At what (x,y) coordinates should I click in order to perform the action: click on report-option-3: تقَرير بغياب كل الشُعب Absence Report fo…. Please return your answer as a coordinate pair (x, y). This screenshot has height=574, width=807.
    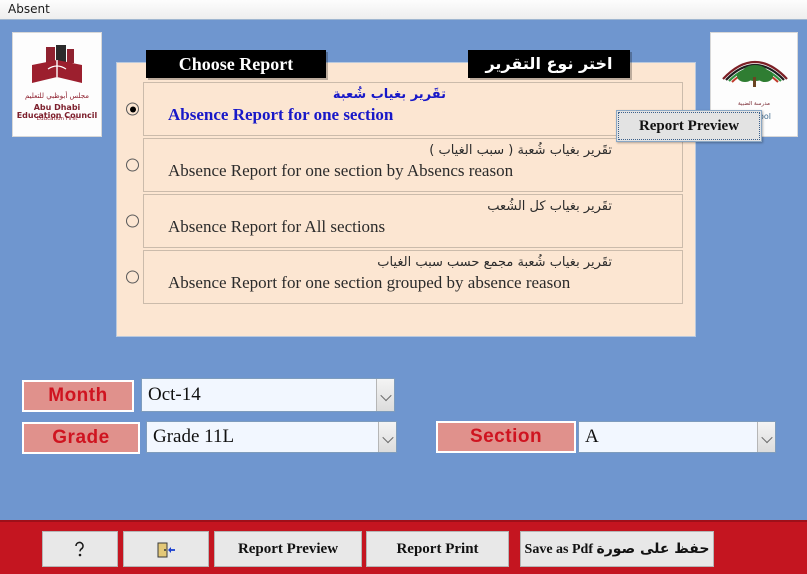
    Looking at the image, I should click on (404, 221).